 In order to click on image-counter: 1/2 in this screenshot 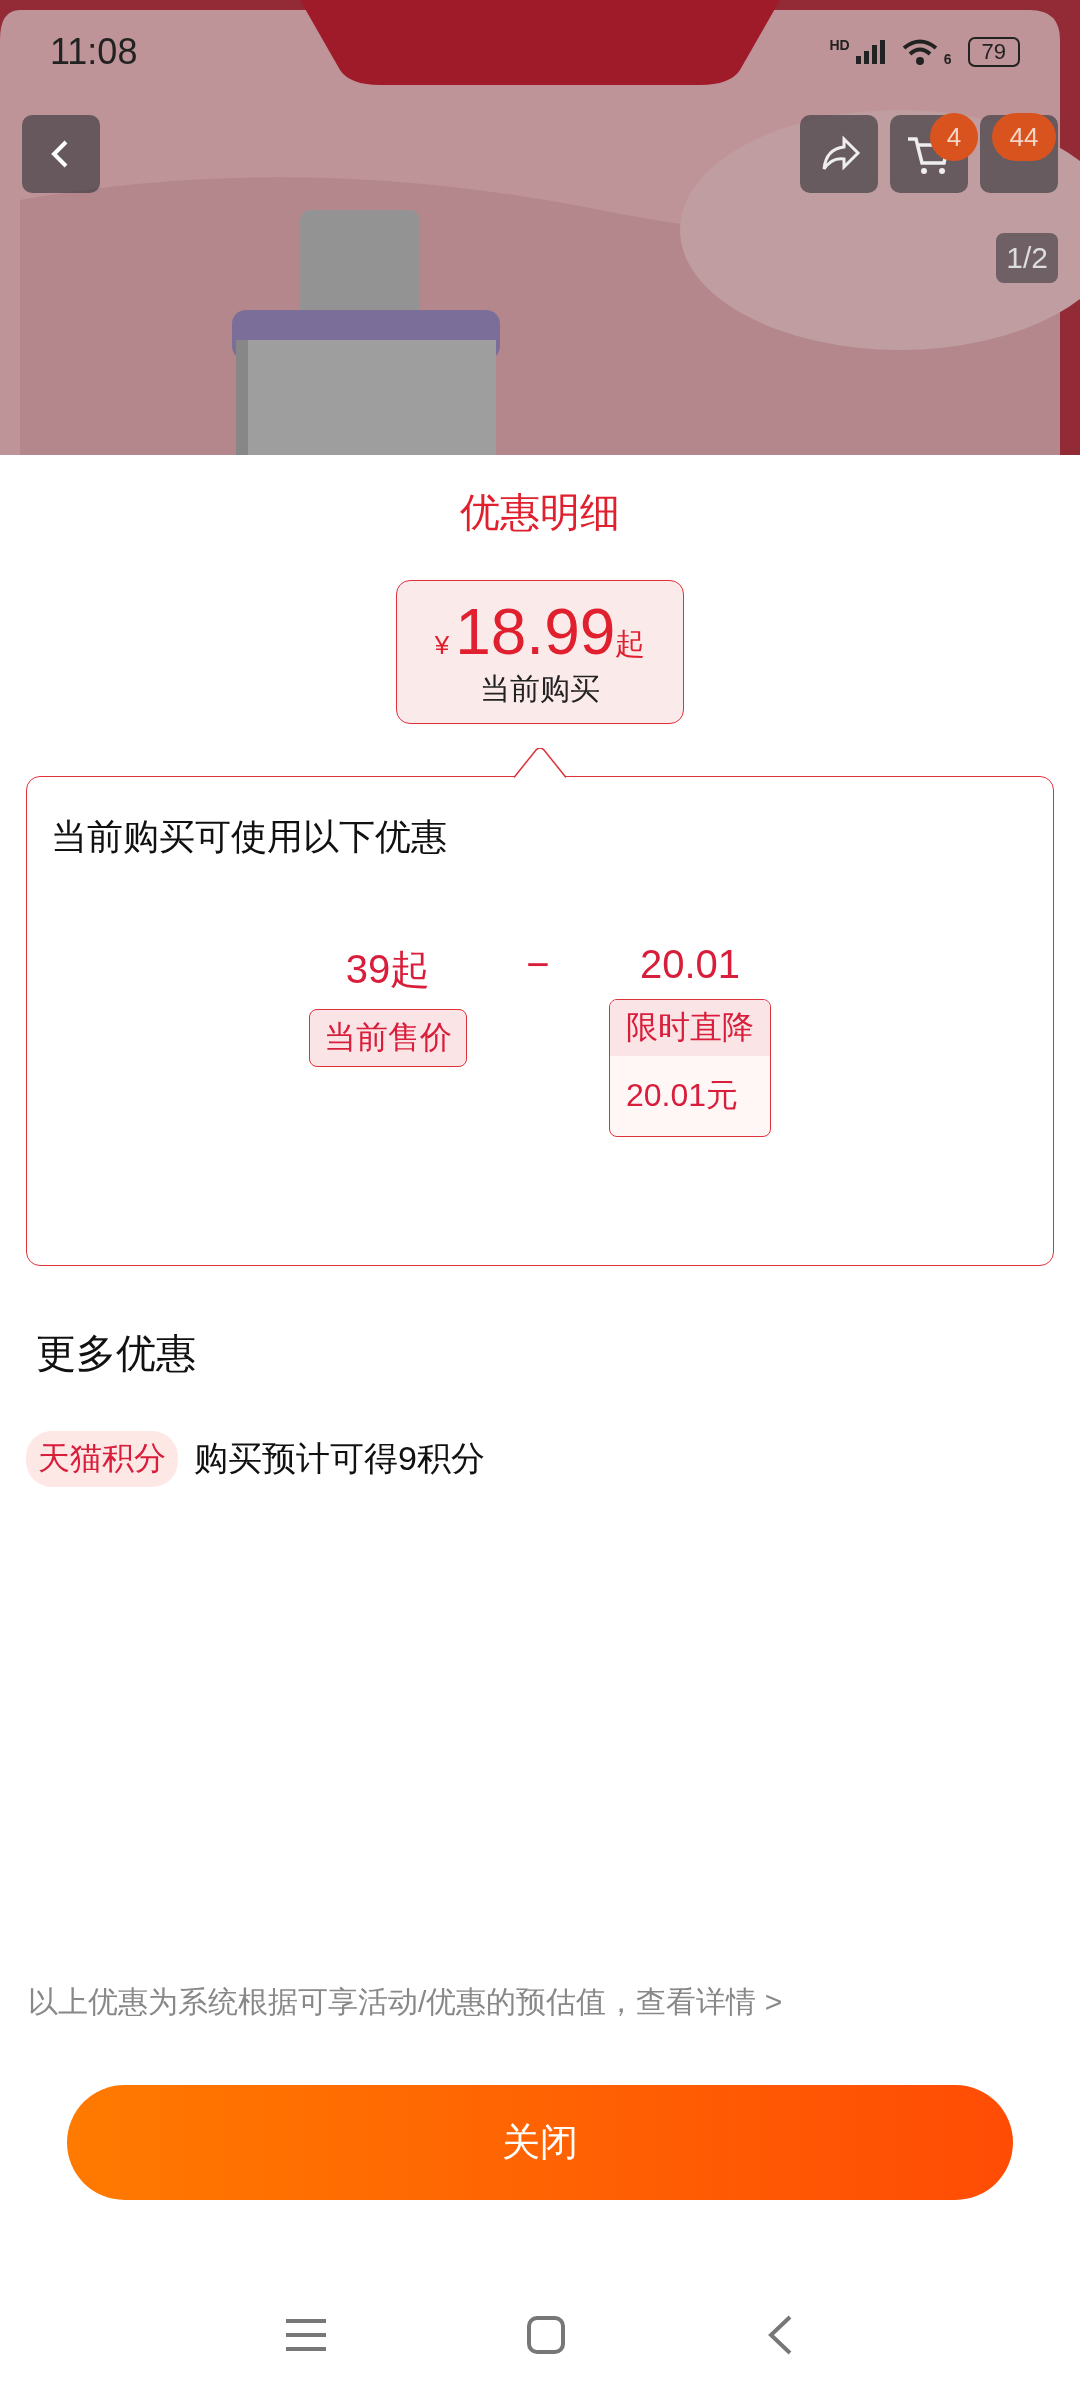, I will do `click(1027, 258)`.